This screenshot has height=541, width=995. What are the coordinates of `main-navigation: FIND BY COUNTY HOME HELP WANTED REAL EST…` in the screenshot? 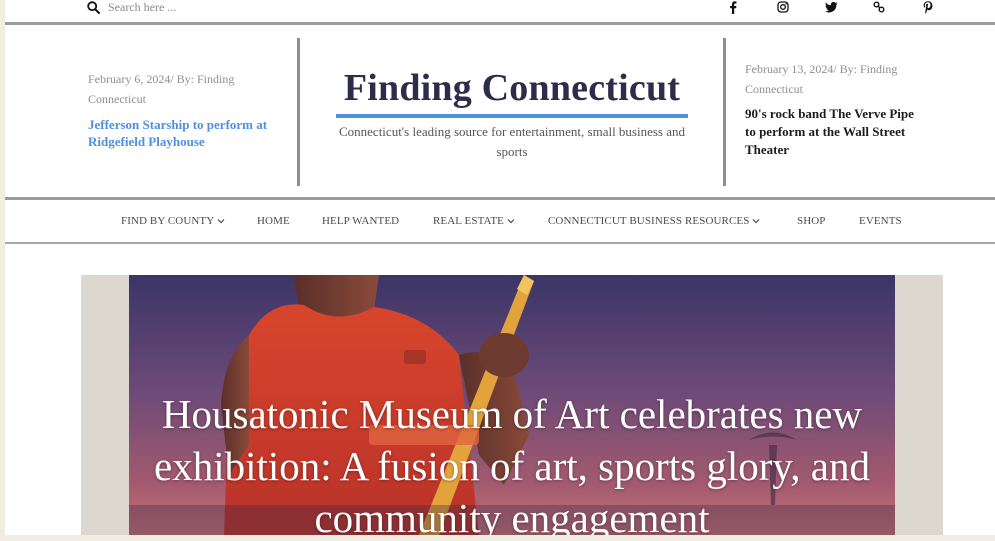 It's located at (500, 222).